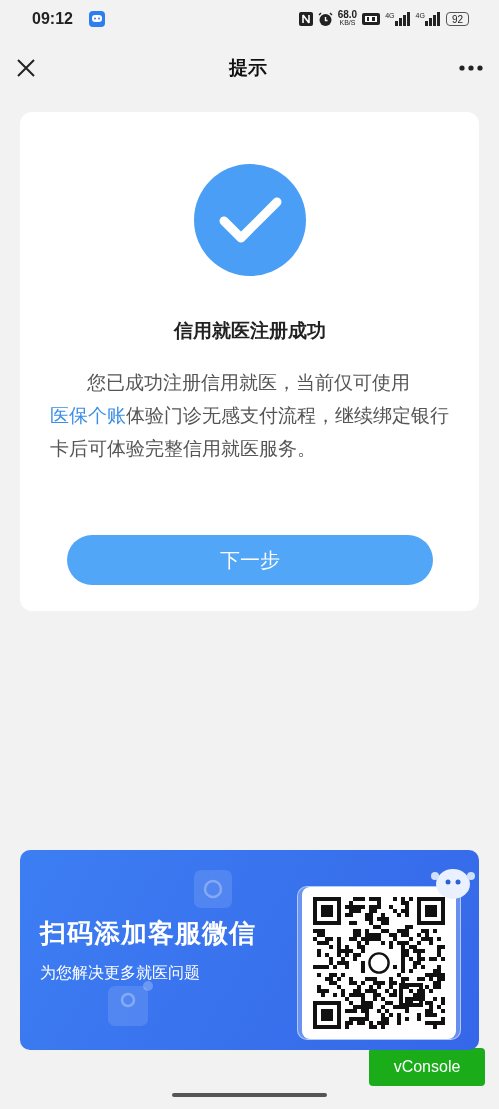 The width and height of the screenshot is (499, 1109). I want to click on success-message: 您已成功注册信用就医，当前仅可使用 医保个账体验门诊无感支付流程，继续绑定银行卡后可体验完整信用就医服务。, so click(249, 416).